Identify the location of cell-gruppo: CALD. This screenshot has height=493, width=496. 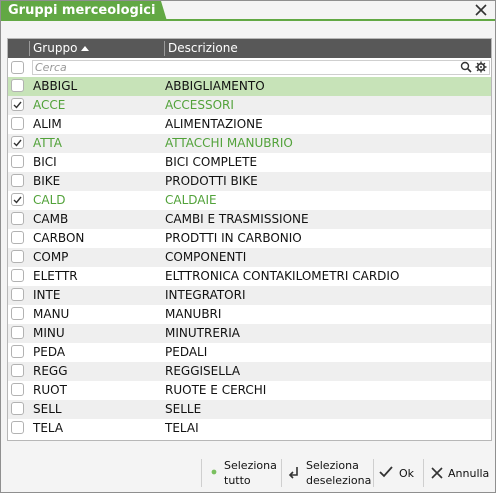
(49, 200).